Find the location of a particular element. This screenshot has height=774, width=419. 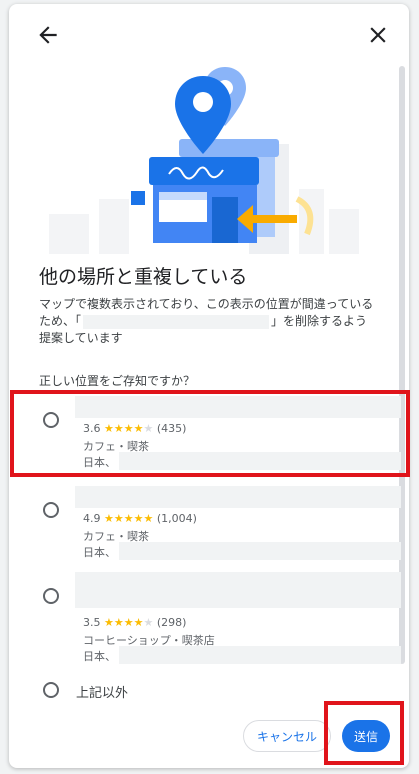

rating-line: 3.6 ★★★★★ (435) is located at coordinates (134, 428).